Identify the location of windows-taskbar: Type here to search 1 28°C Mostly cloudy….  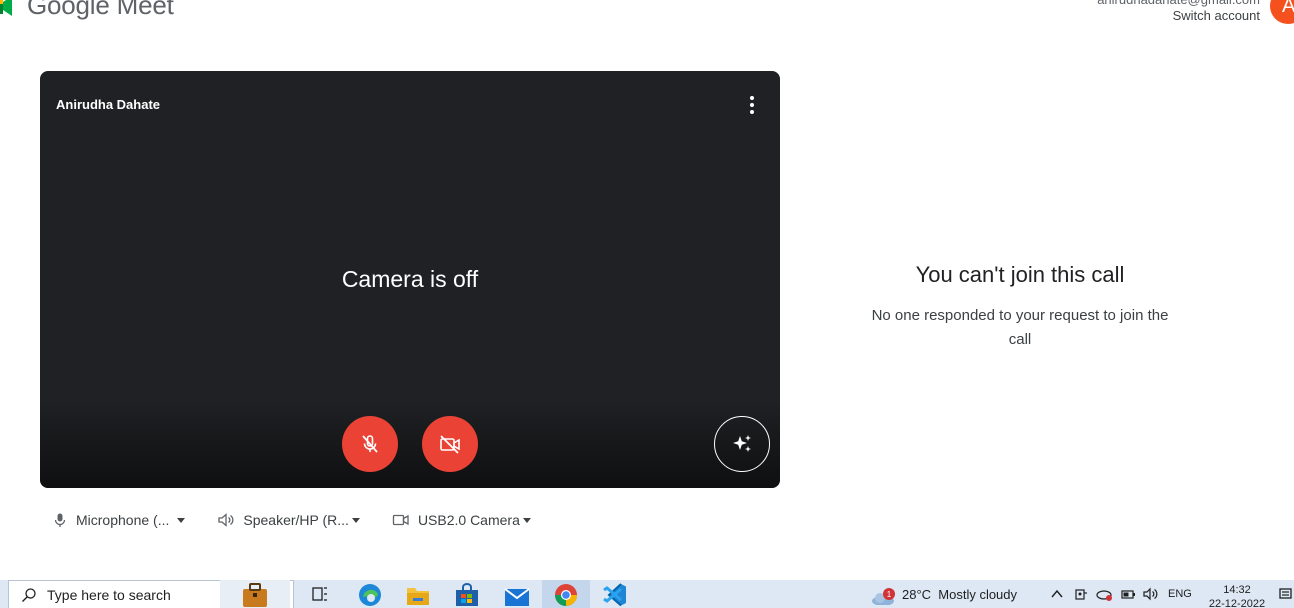
(647, 594).